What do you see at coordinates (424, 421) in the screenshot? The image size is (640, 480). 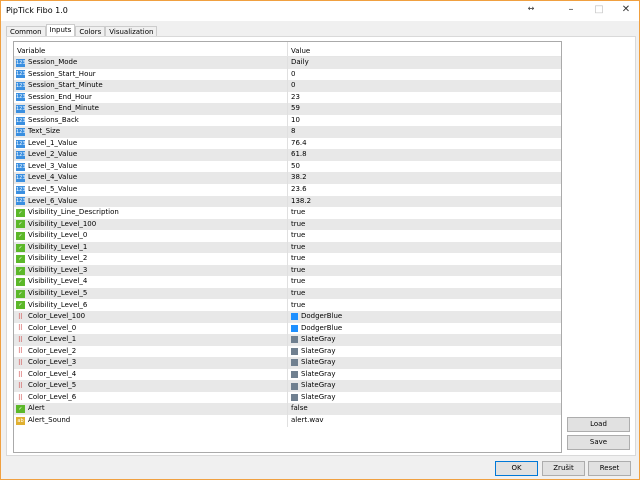 I see `value-cell: alert.wav` at bounding box center [424, 421].